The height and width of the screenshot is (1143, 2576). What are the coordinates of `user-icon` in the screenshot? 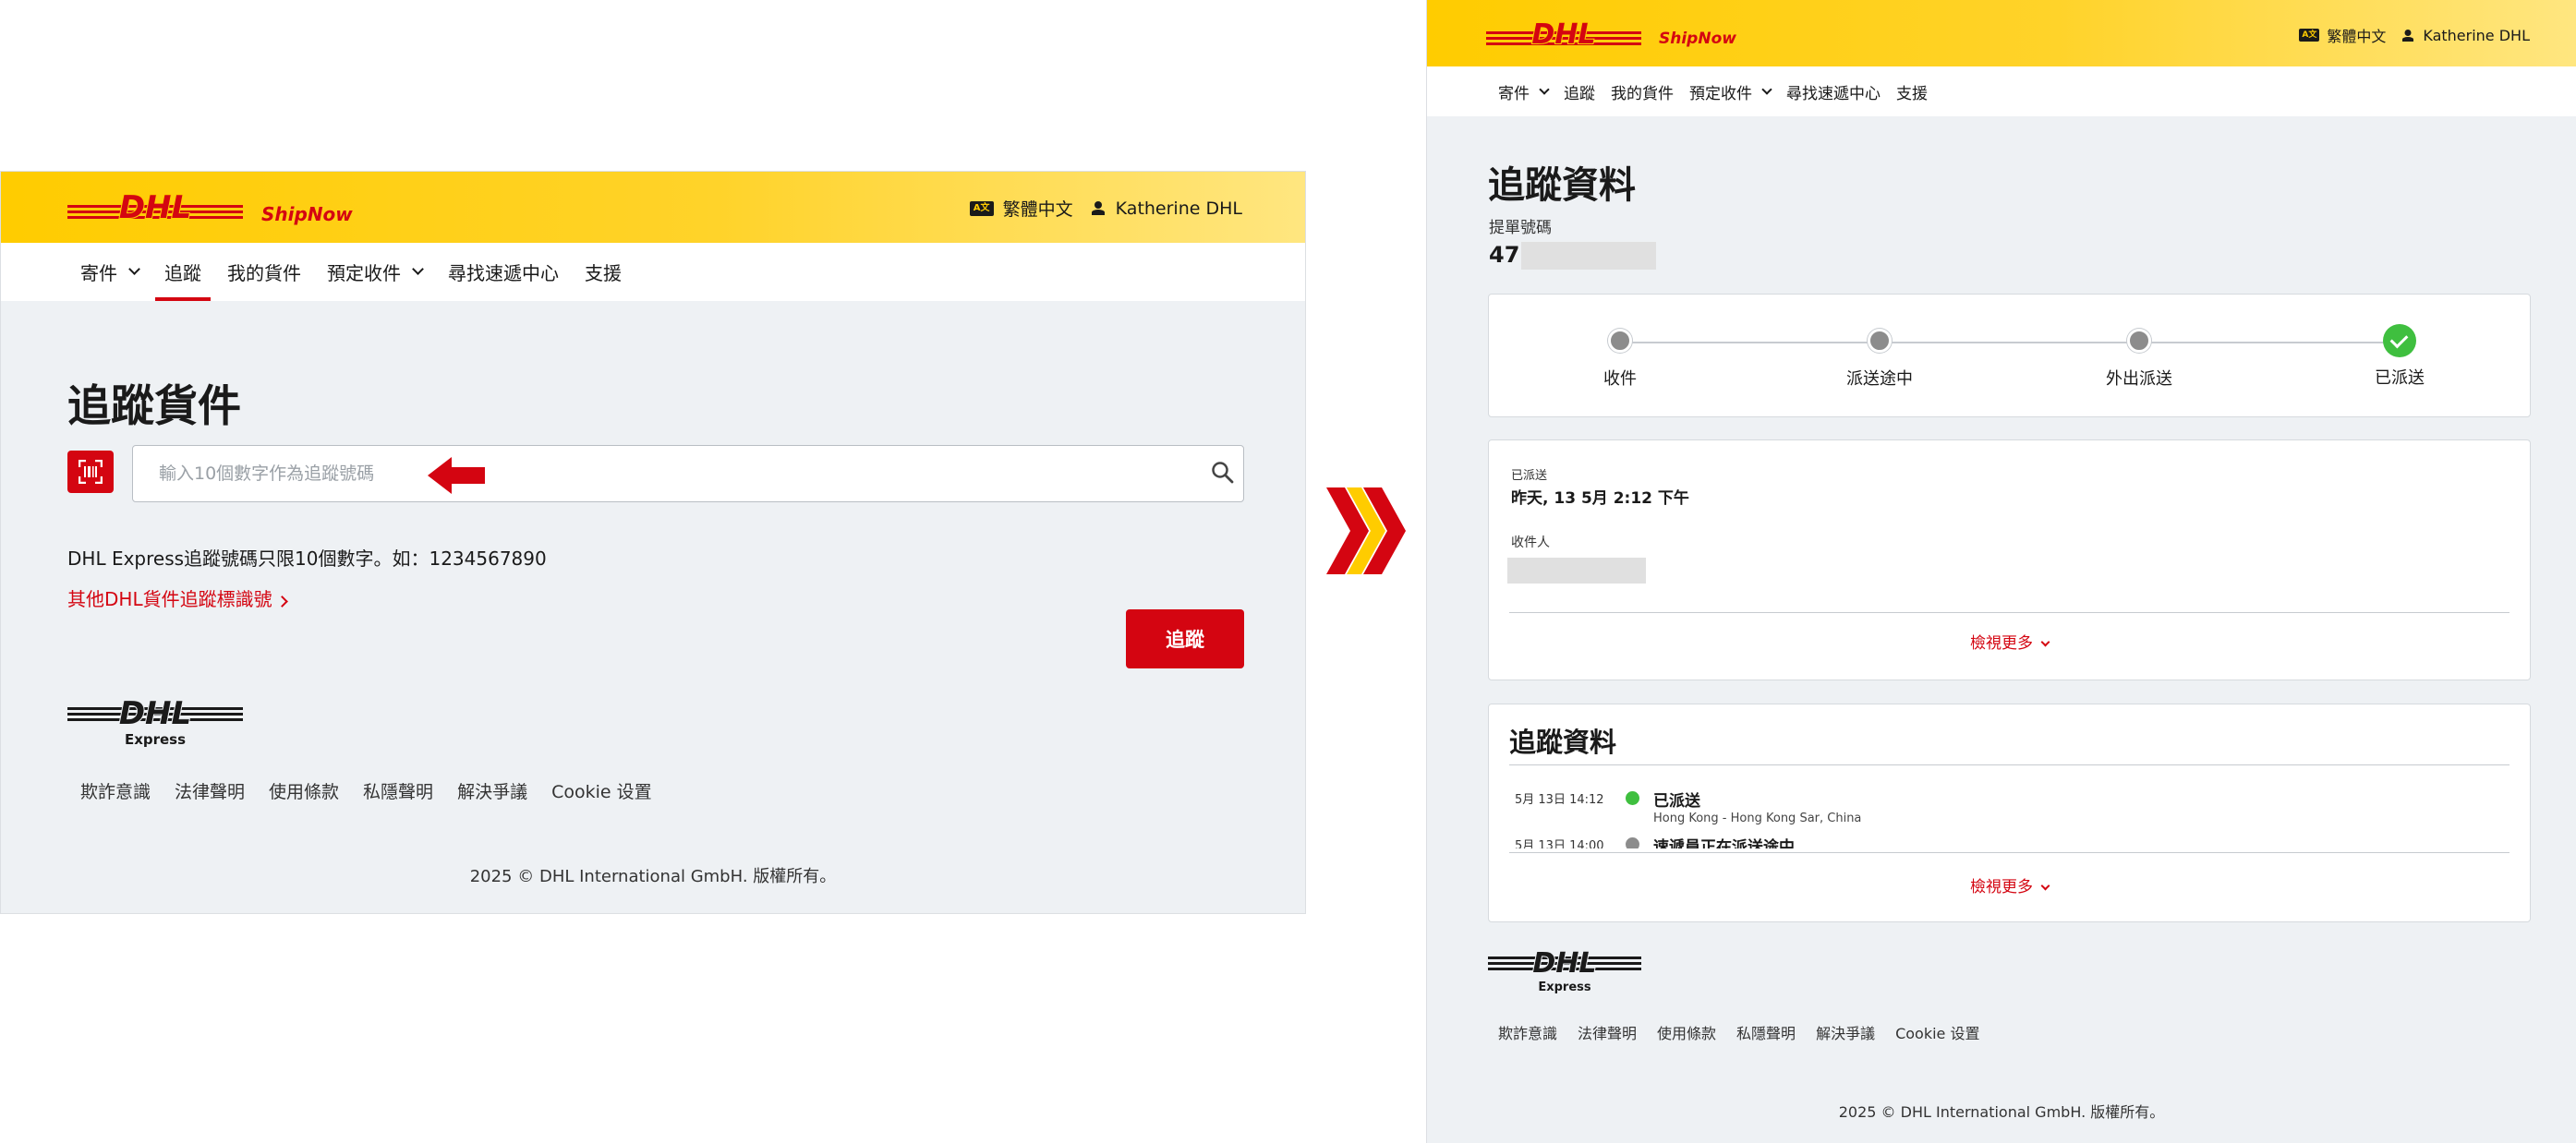 It's located at (1098, 208).